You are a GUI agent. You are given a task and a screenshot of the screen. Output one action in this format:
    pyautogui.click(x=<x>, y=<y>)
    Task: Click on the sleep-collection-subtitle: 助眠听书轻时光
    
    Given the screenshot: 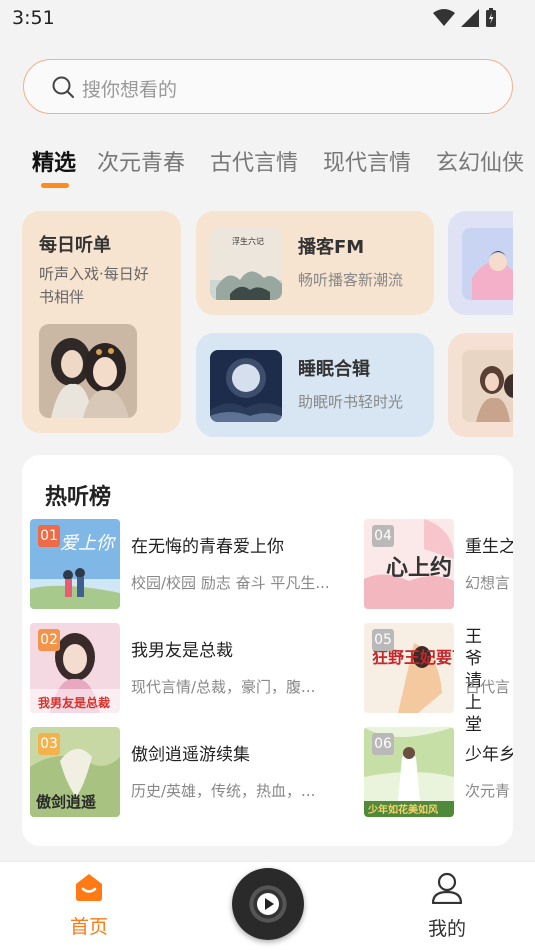 What is the action you would take?
    pyautogui.click(x=351, y=402)
    